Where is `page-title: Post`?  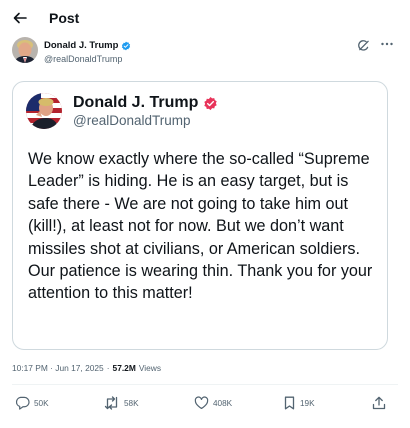 page-title: Post is located at coordinates (64, 18).